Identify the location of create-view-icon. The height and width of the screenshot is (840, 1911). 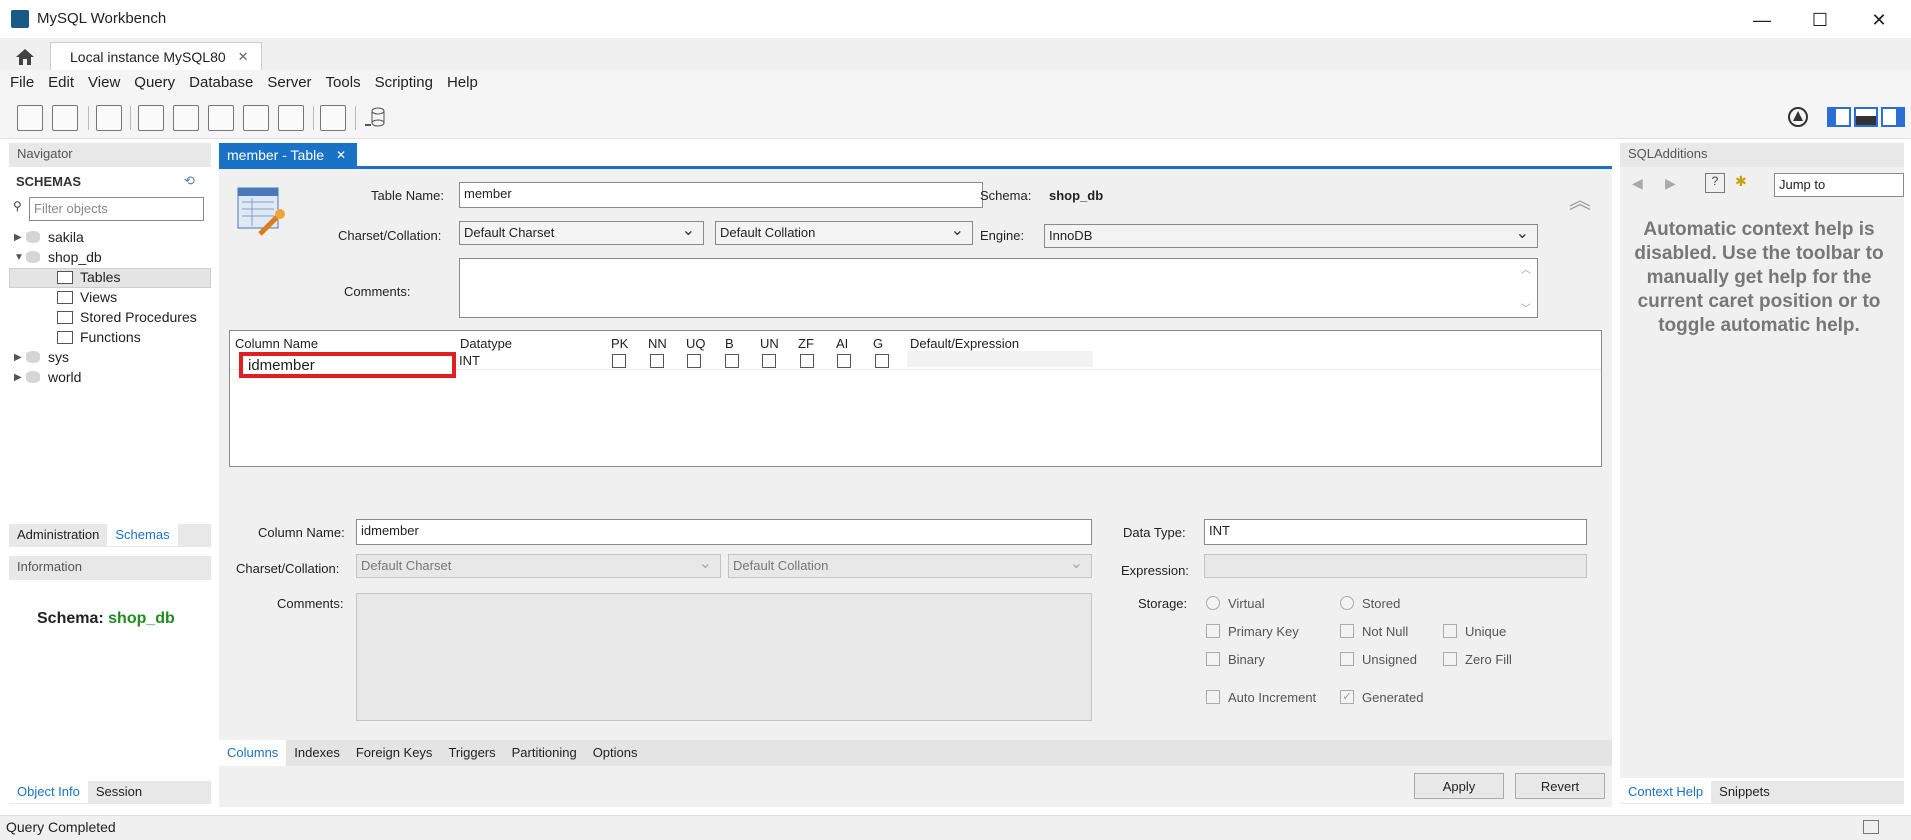
(221, 118).